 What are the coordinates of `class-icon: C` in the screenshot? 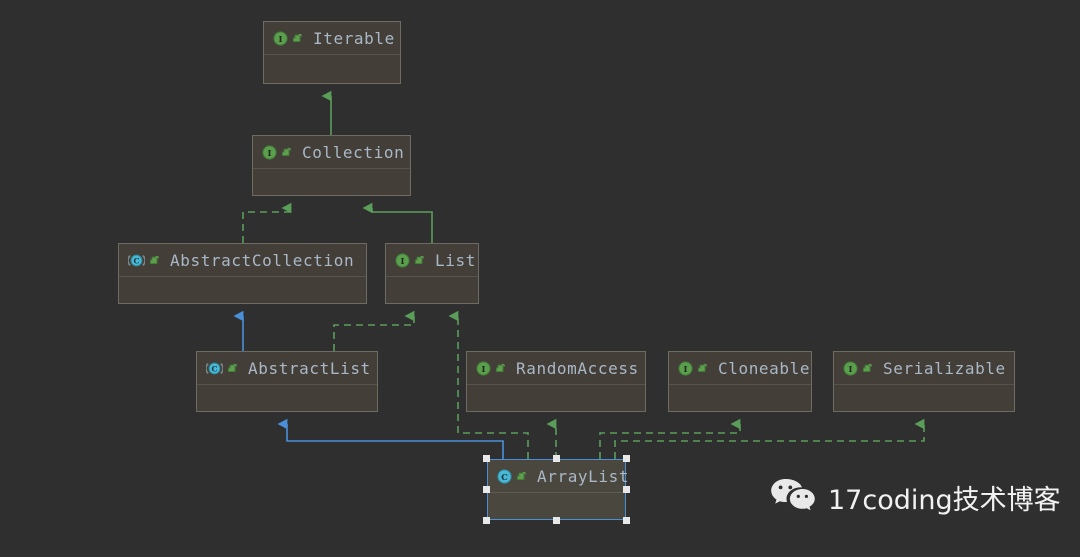 It's located at (504, 476).